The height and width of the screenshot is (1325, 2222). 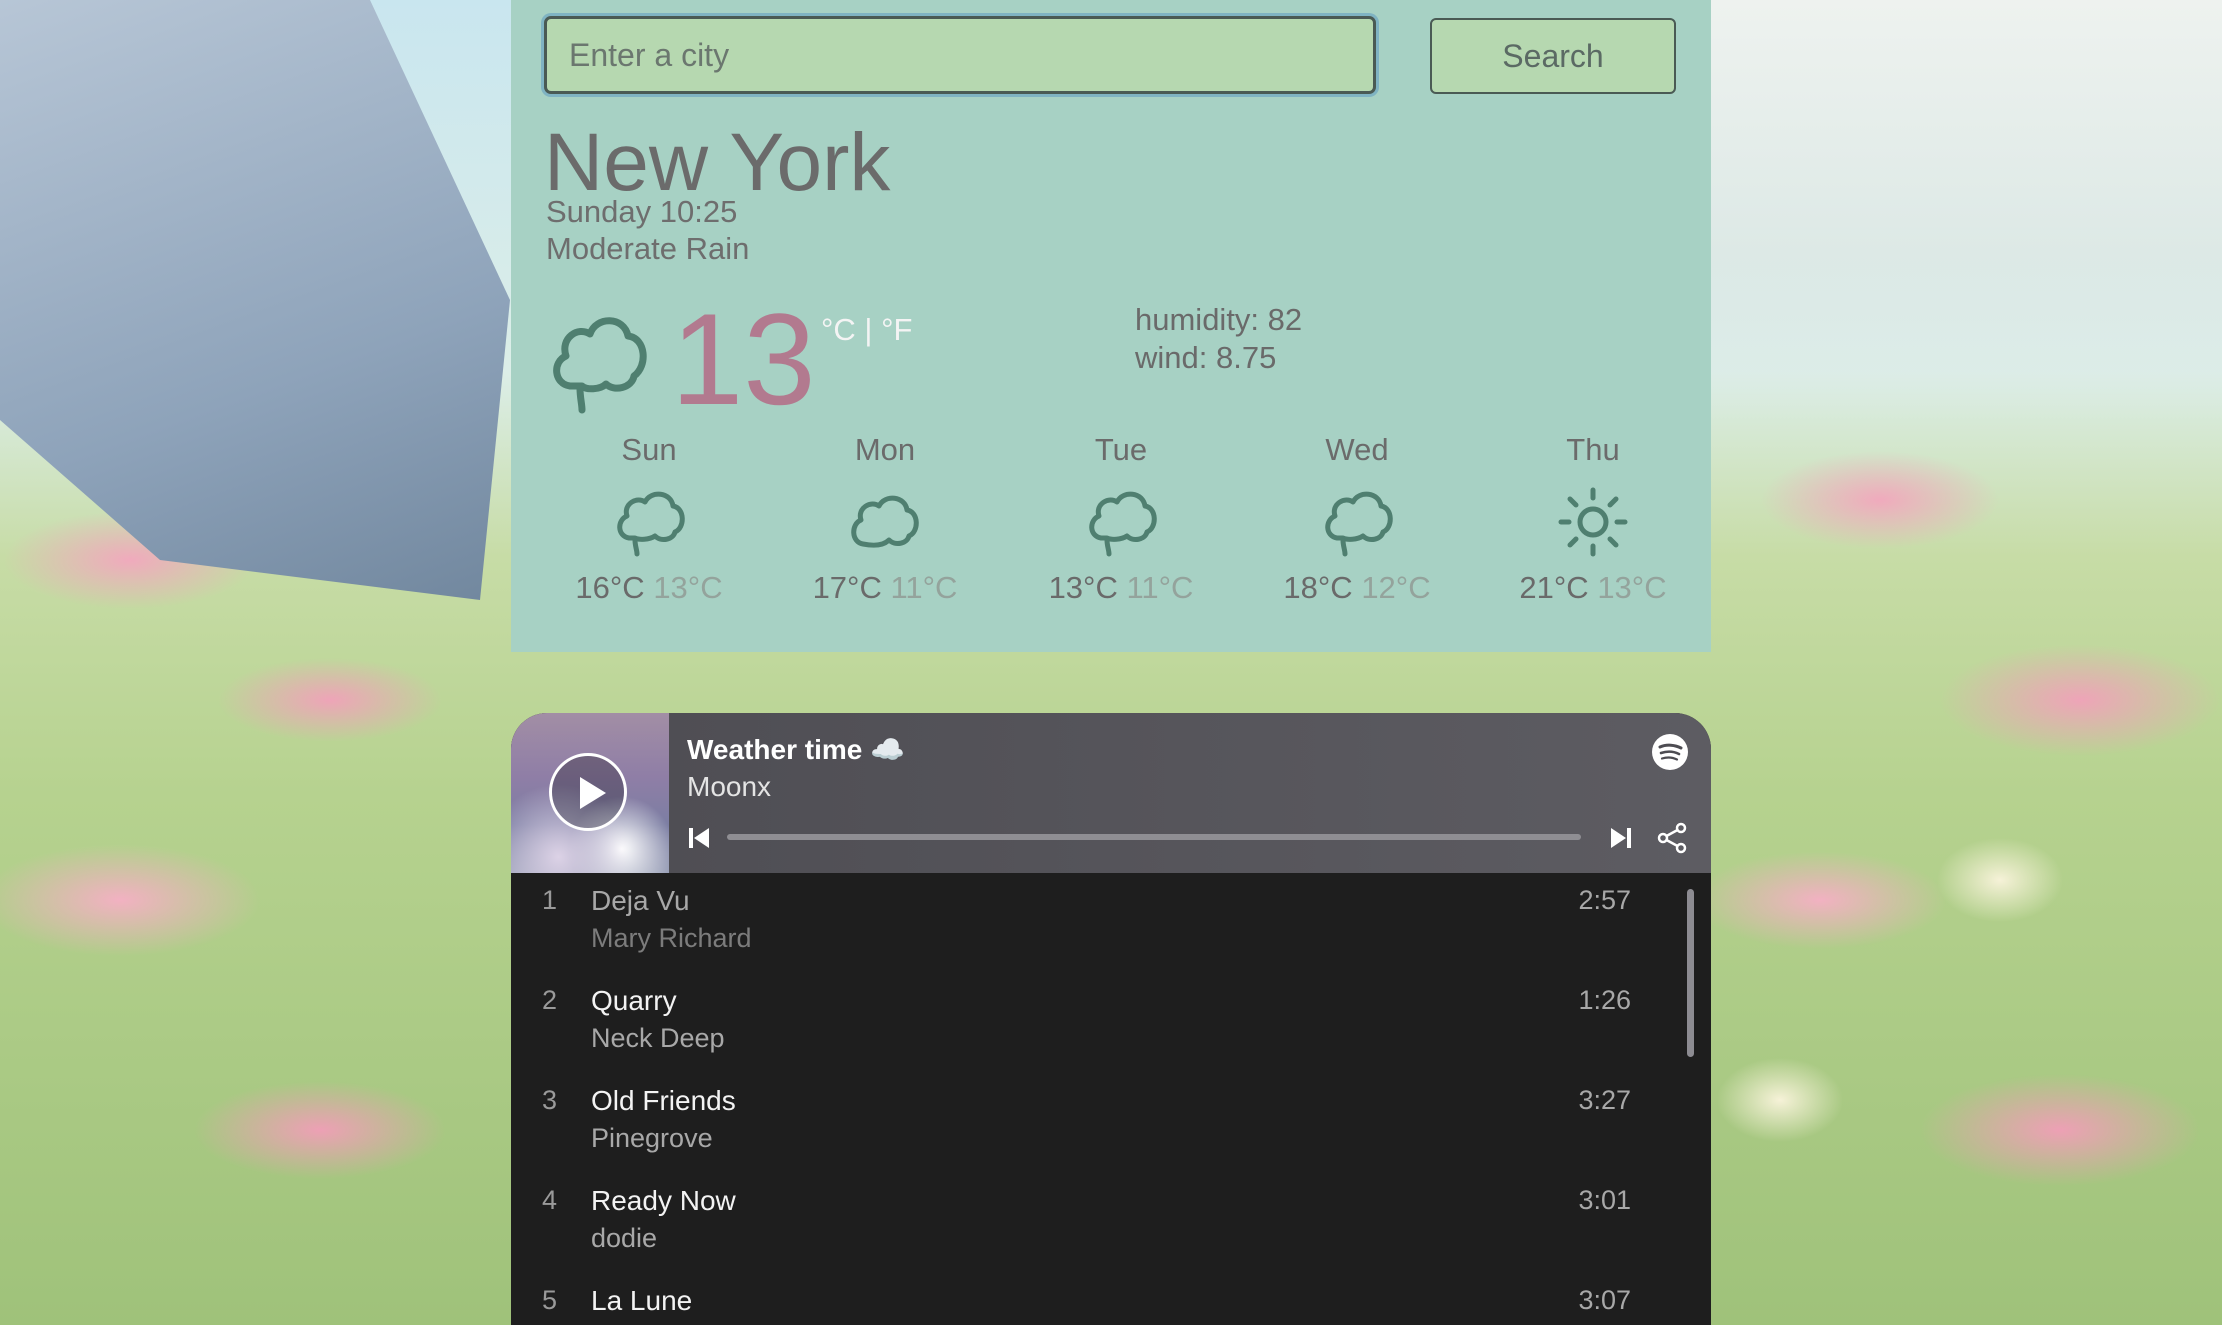 What do you see at coordinates (550, 1200) in the screenshot?
I see `track-number: 4` at bounding box center [550, 1200].